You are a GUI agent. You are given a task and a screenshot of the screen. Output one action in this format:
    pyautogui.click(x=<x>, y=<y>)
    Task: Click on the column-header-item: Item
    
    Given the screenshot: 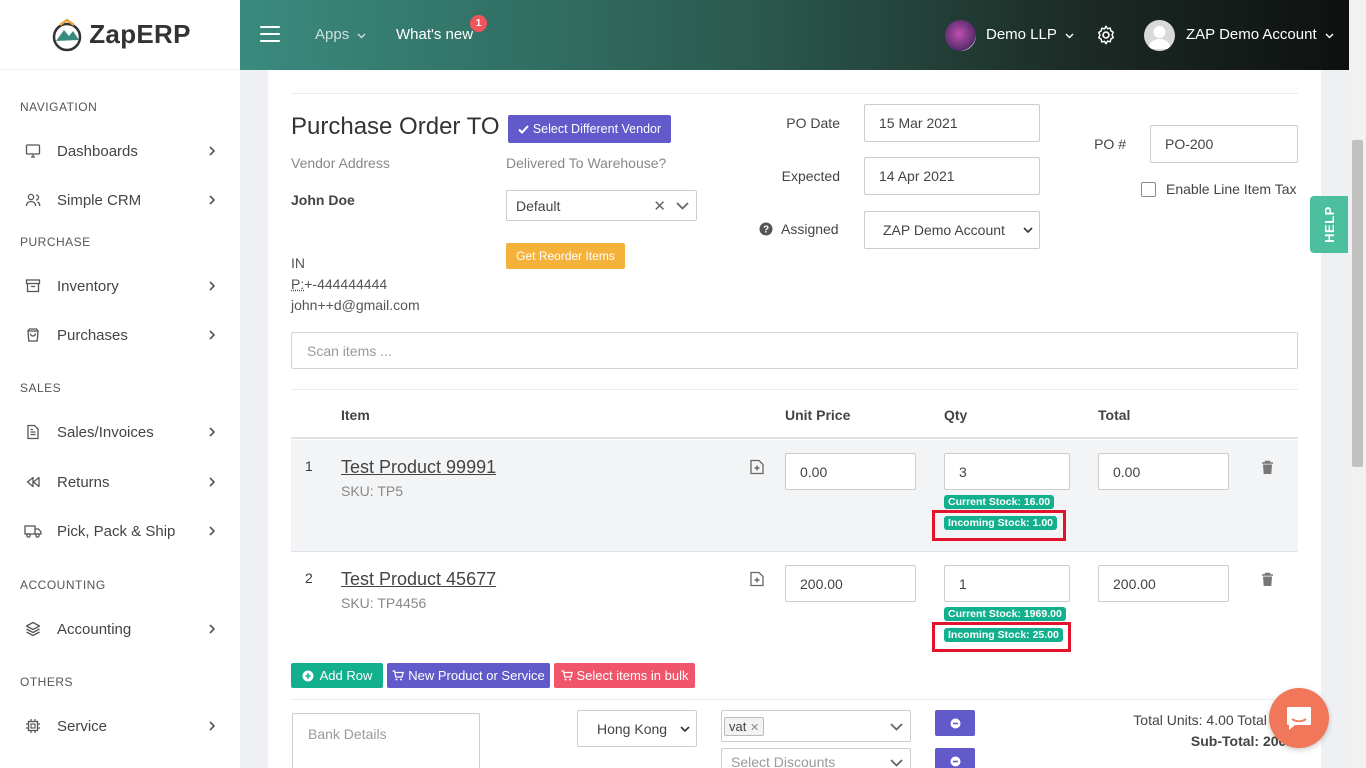 What is the action you would take?
    pyautogui.click(x=355, y=415)
    